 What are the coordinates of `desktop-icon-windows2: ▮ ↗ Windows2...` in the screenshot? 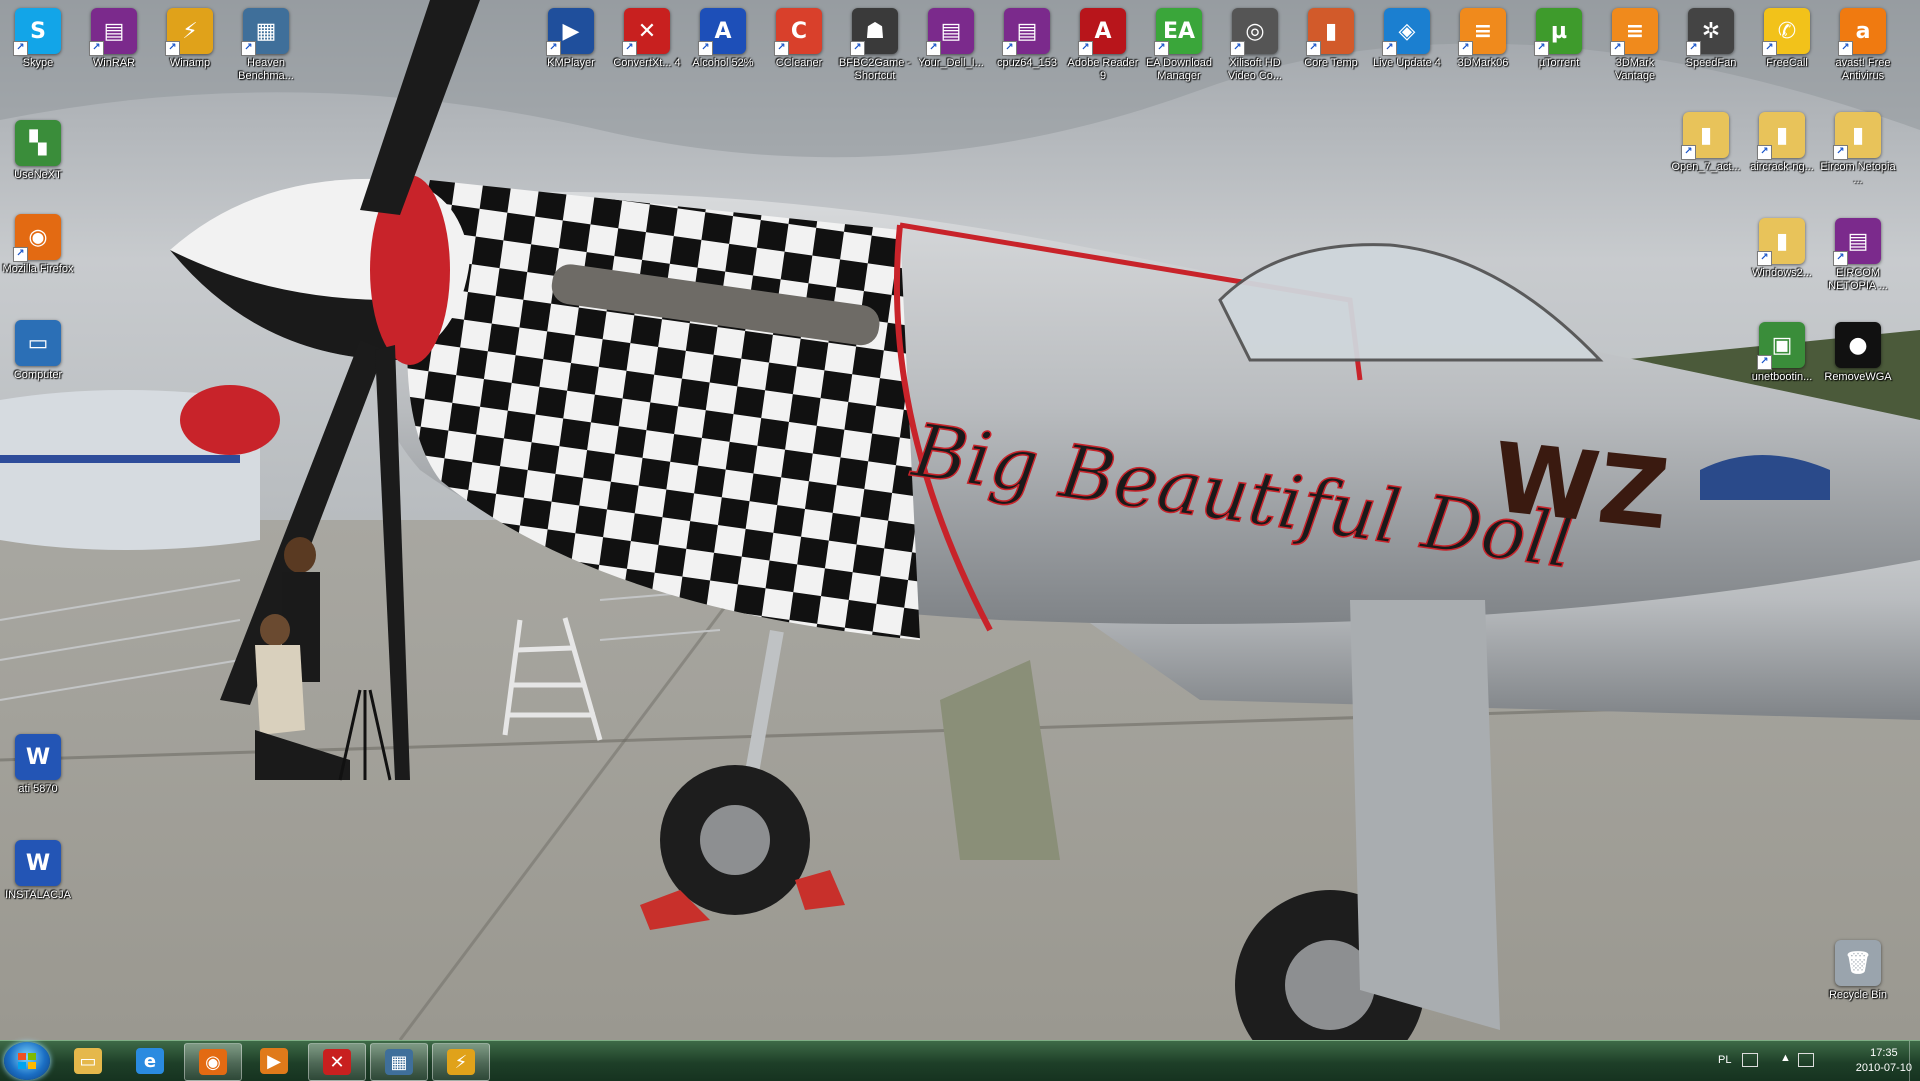 It's located at (1782, 249).